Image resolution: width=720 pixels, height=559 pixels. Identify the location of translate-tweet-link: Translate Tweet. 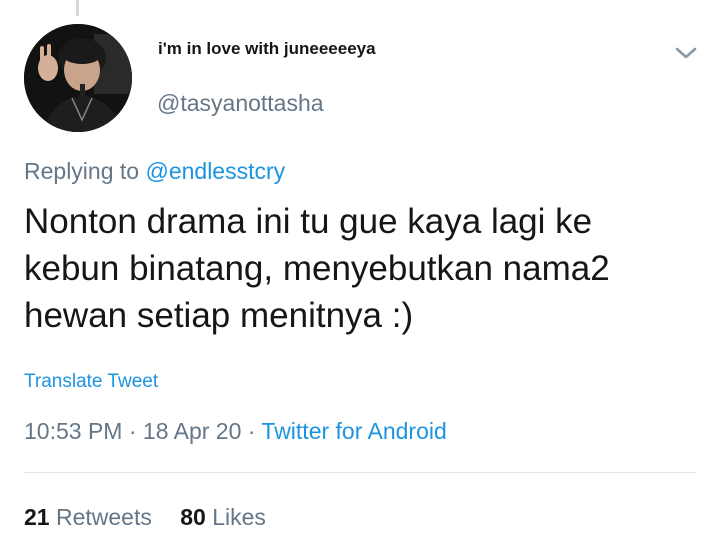
(91, 382).